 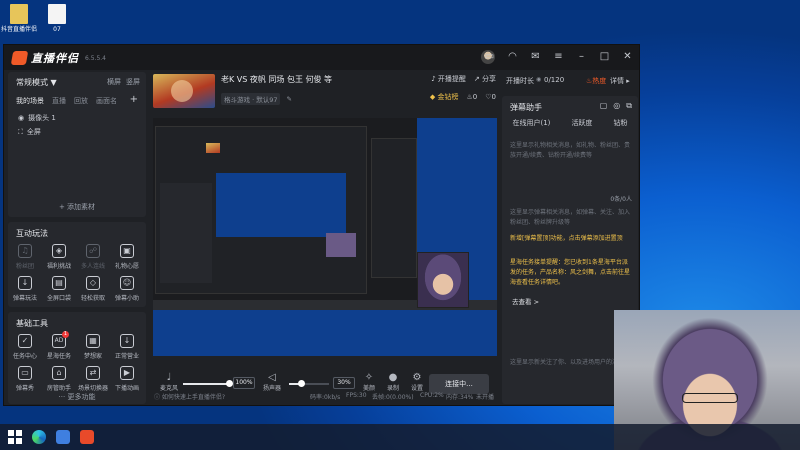 What do you see at coordinates (93, 283) in the screenshot?
I see `diamond-icon: ◇` at bounding box center [93, 283].